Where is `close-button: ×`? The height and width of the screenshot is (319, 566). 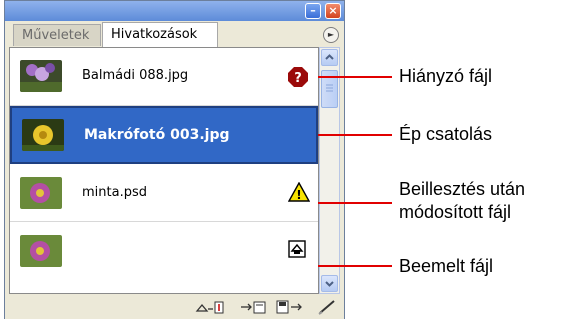 close-button: × is located at coordinates (333, 11).